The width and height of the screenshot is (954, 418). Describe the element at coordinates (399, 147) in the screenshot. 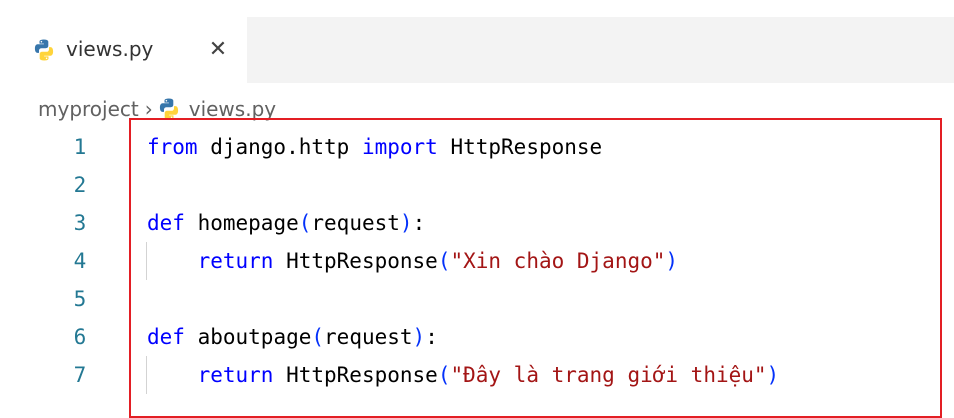

I see `code-token: import` at that location.